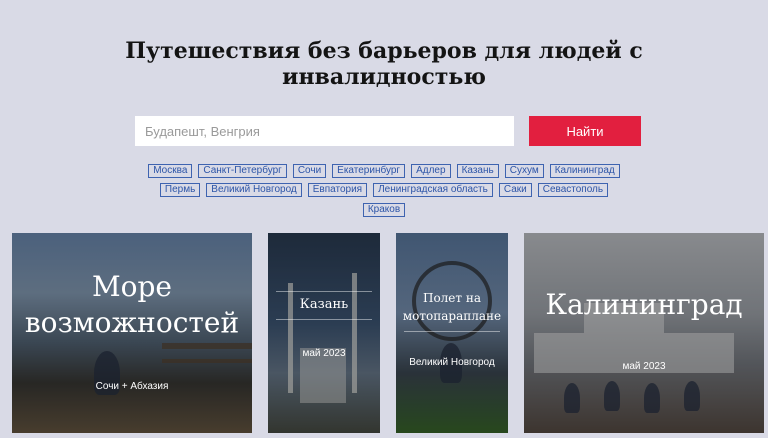  Describe the element at coordinates (242, 171) in the screenshot. I see `city-tag: Санкт-Петербург` at that location.